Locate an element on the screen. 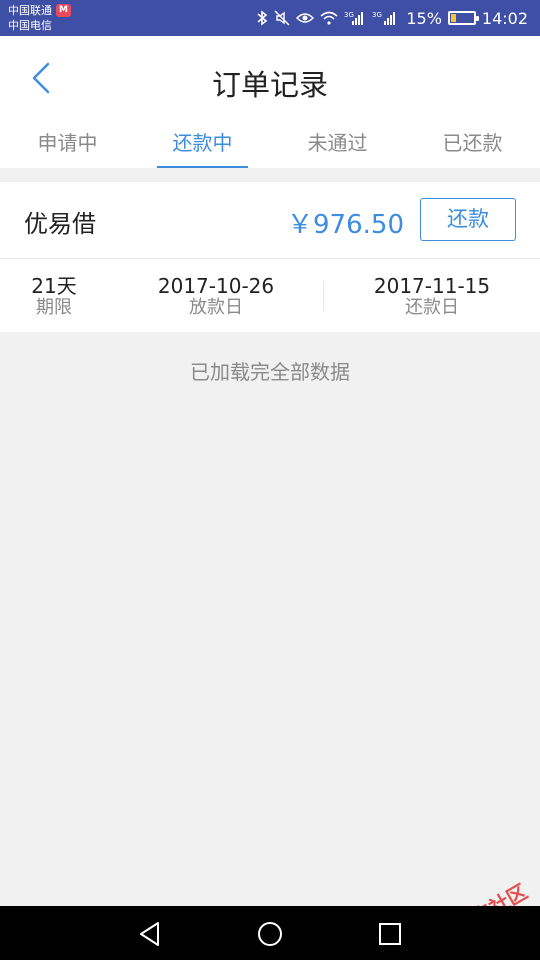 This screenshot has width=540, height=960. carrier-1: 中国联通 is located at coordinates (30, 10).